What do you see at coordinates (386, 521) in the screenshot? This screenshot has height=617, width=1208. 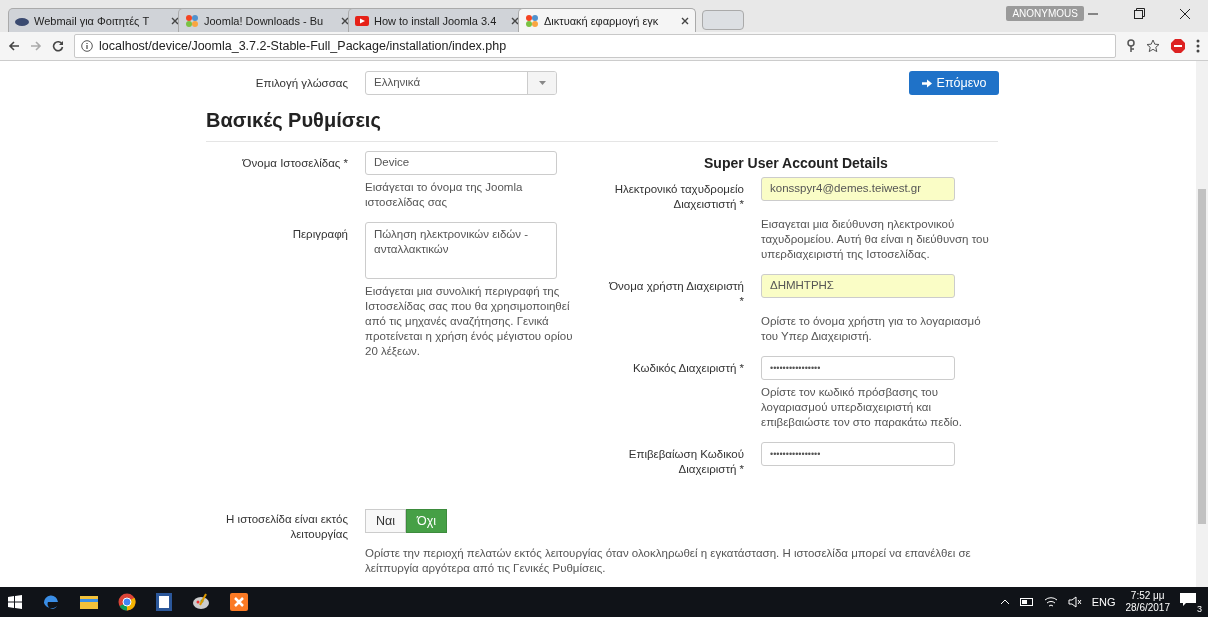 I see `toggle-option: Ναι` at bounding box center [386, 521].